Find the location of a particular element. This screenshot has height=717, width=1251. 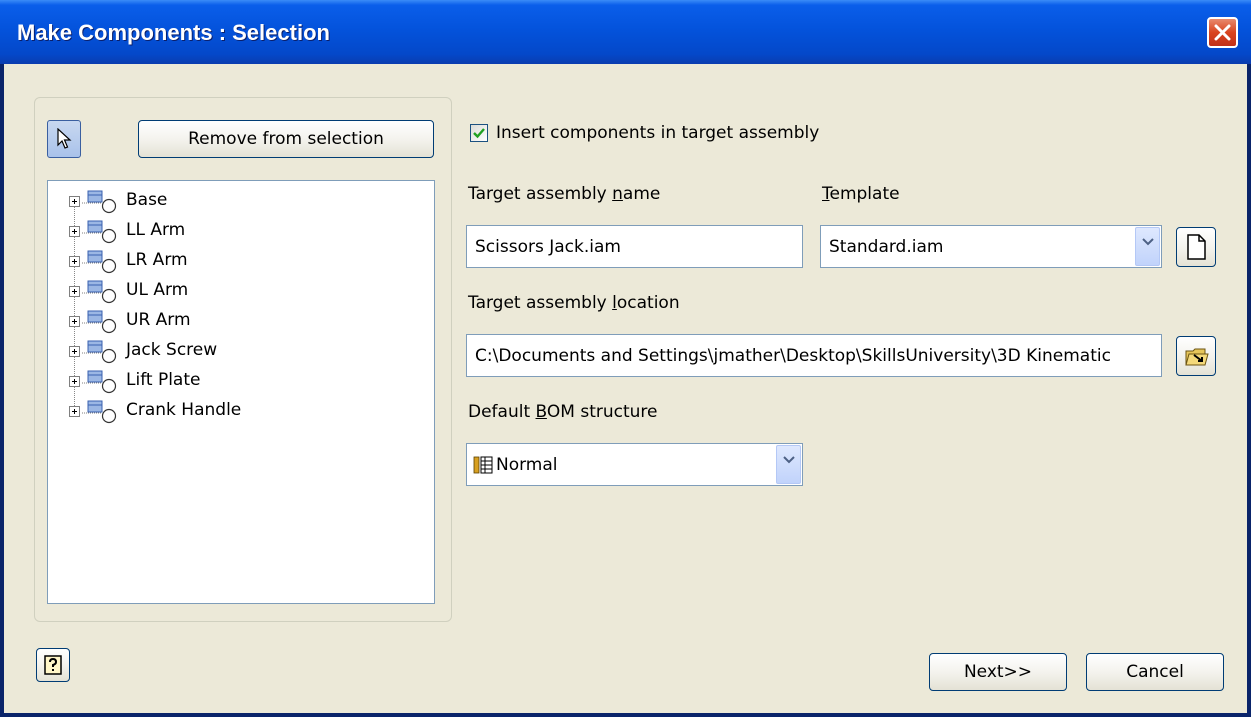

insert-components-checkbox is located at coordinates (479, 133).